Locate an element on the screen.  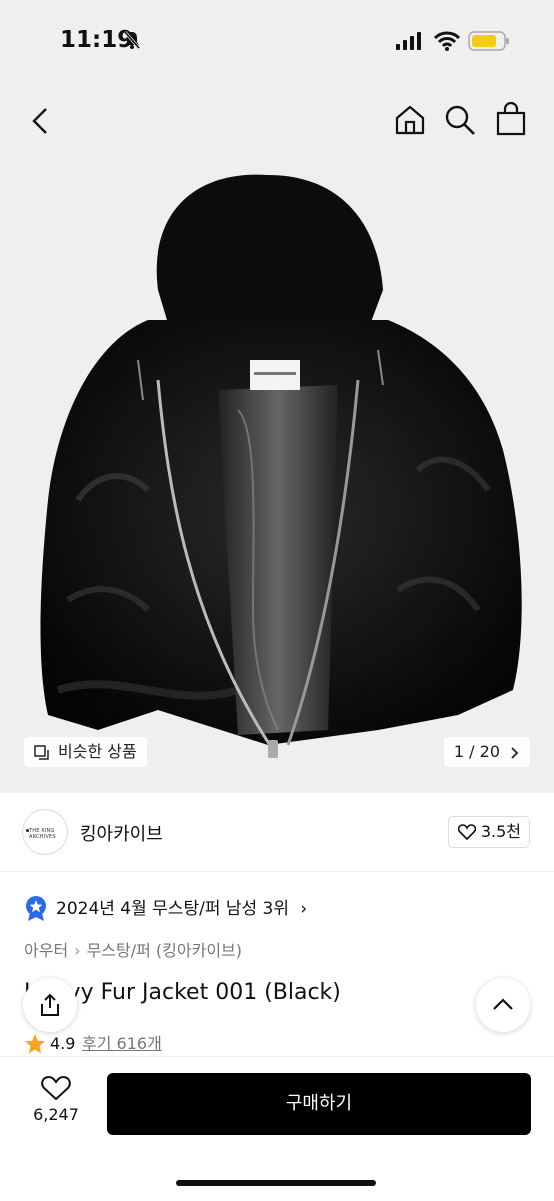
seller-name: 킹아카이브 is located at coordinates (121, 833).